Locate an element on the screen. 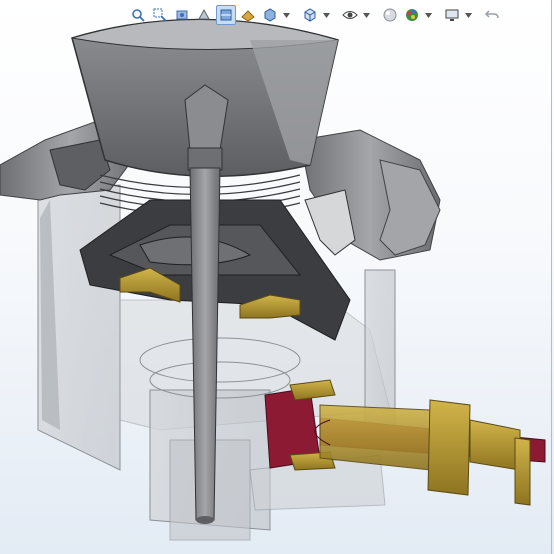  view-orientation-icon is located at coordinates (270, 15).